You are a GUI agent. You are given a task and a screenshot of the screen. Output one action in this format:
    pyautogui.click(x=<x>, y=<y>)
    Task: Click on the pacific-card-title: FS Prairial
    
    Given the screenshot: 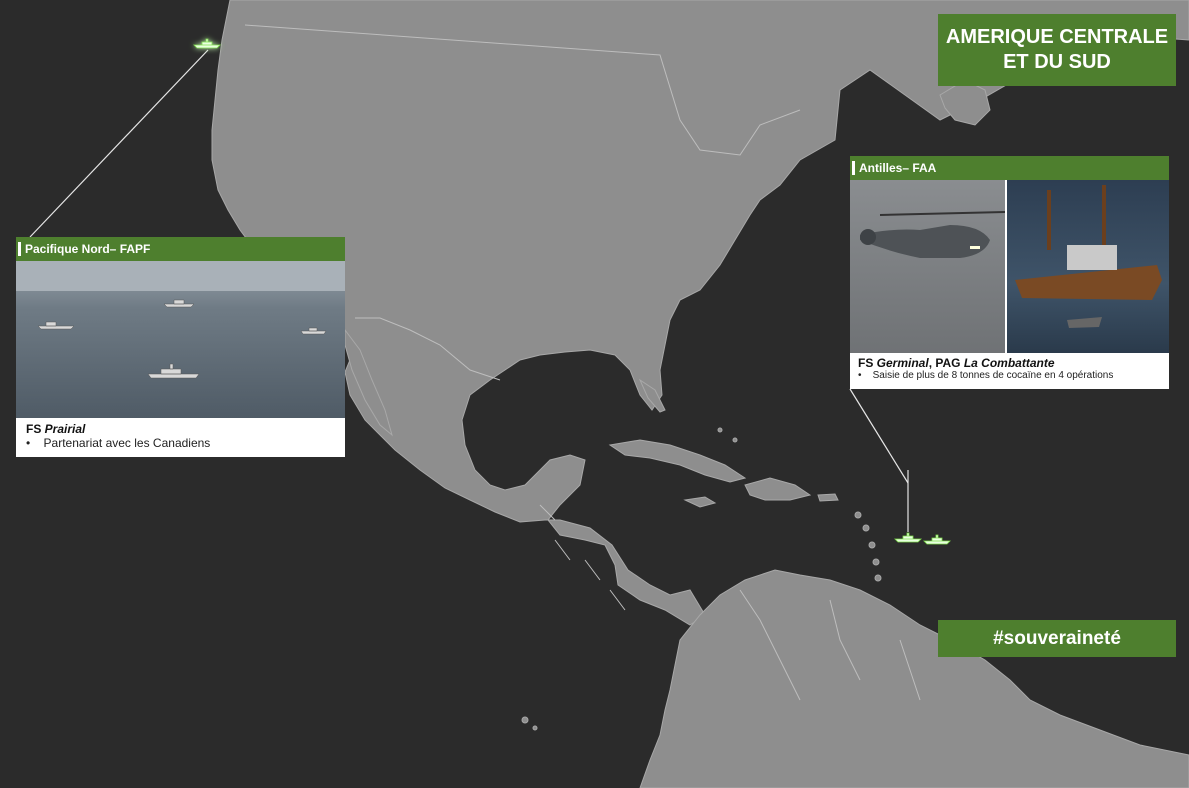 What is the action you would take?
    pyautogui.click(x=56, y=429)
    